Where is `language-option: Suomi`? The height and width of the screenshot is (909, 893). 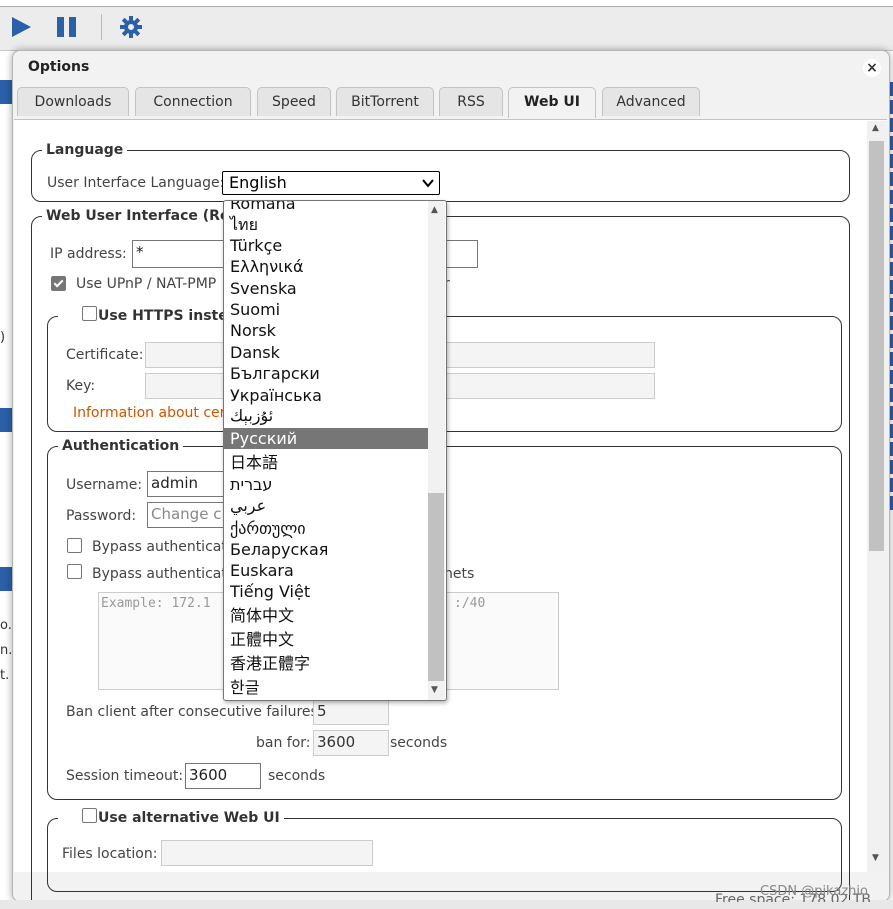
language-option: Suomi is located at coordinates (328, 309).